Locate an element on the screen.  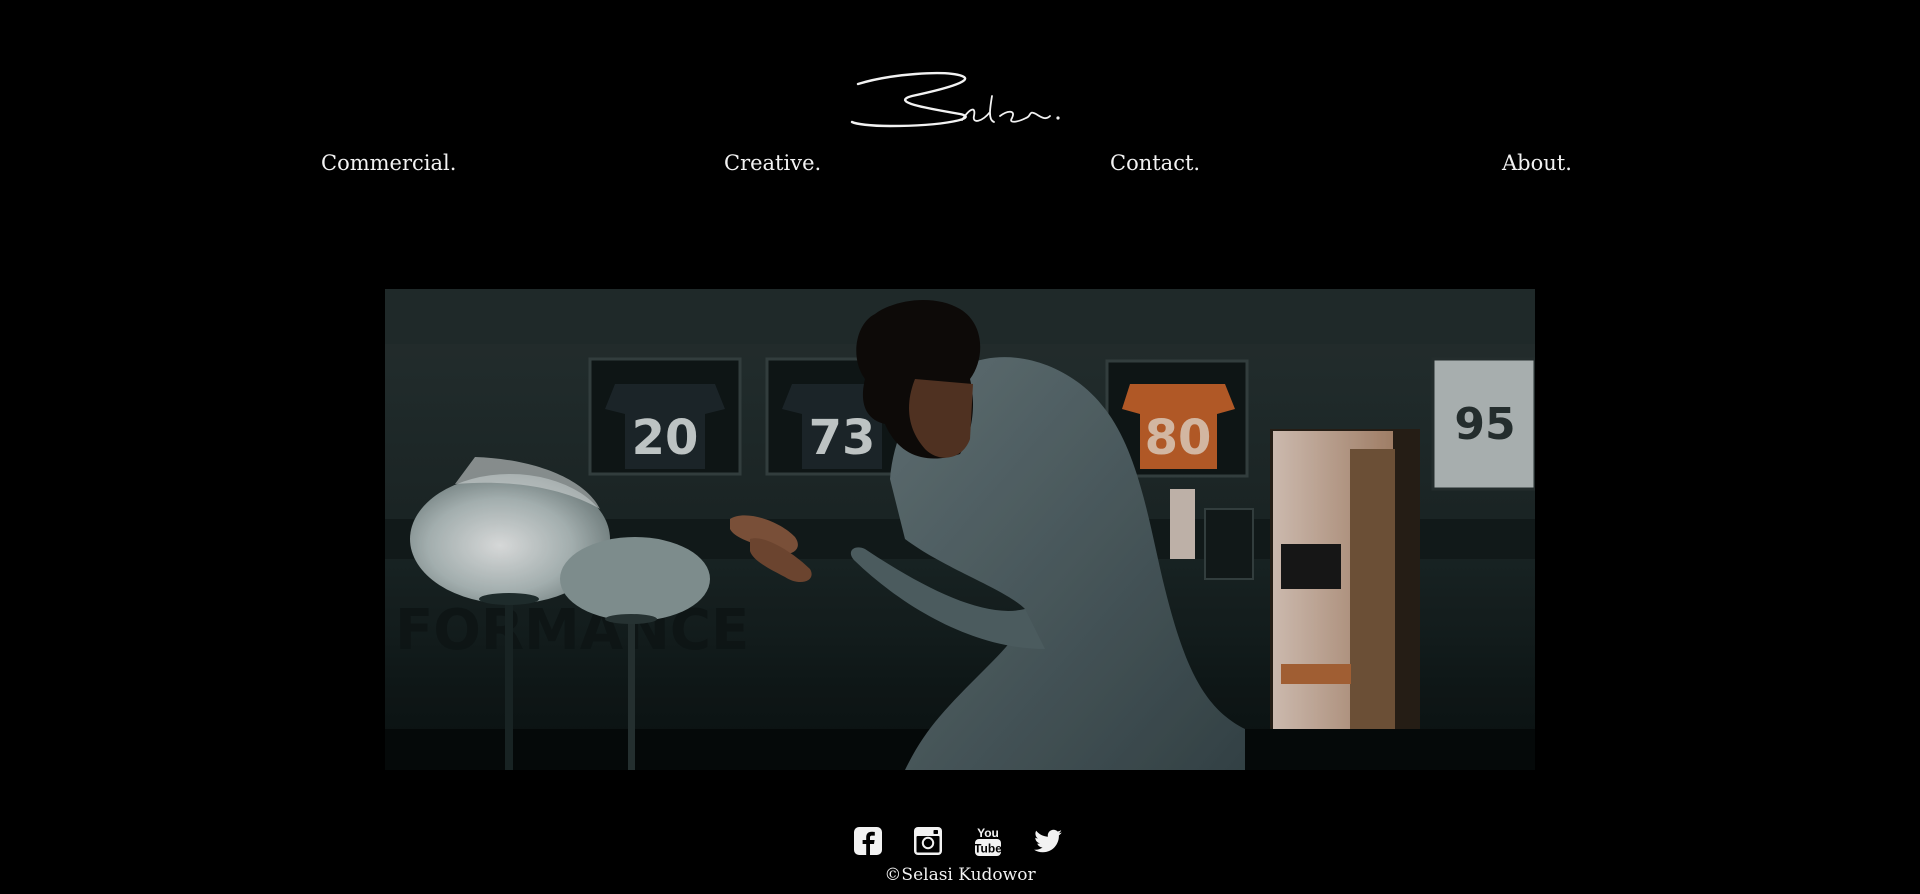
nav-commercial: Commercial. is located at coordinates (388, 163).